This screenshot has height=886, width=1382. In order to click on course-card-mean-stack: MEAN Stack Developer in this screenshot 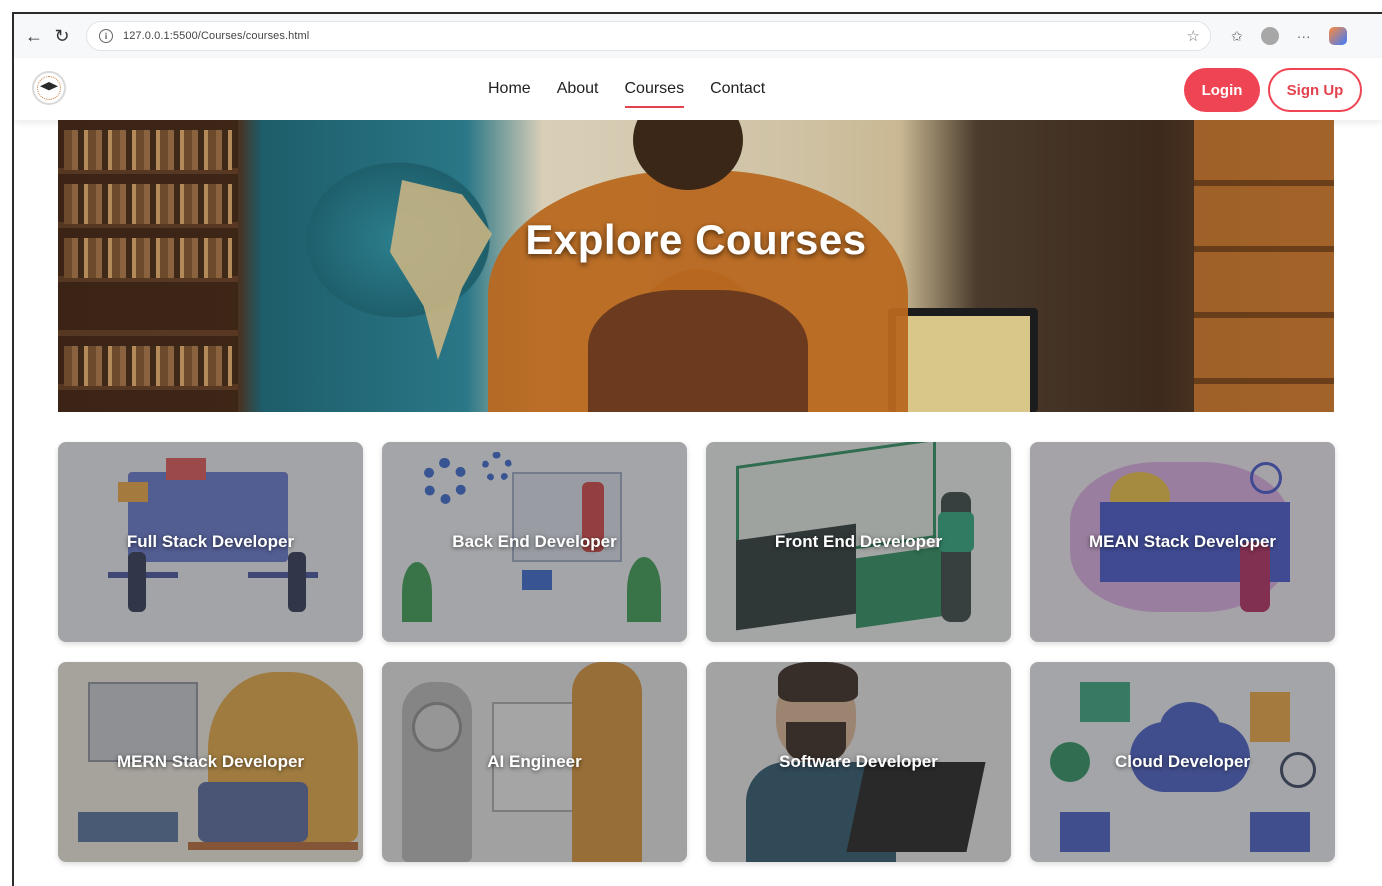, I will do `click(1182, 542)`.